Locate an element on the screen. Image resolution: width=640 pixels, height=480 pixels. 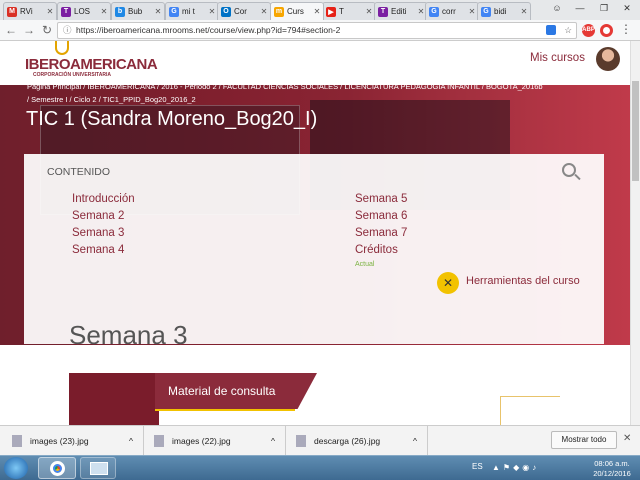
logo-emblem-icon is located at coordinates (62, 48).